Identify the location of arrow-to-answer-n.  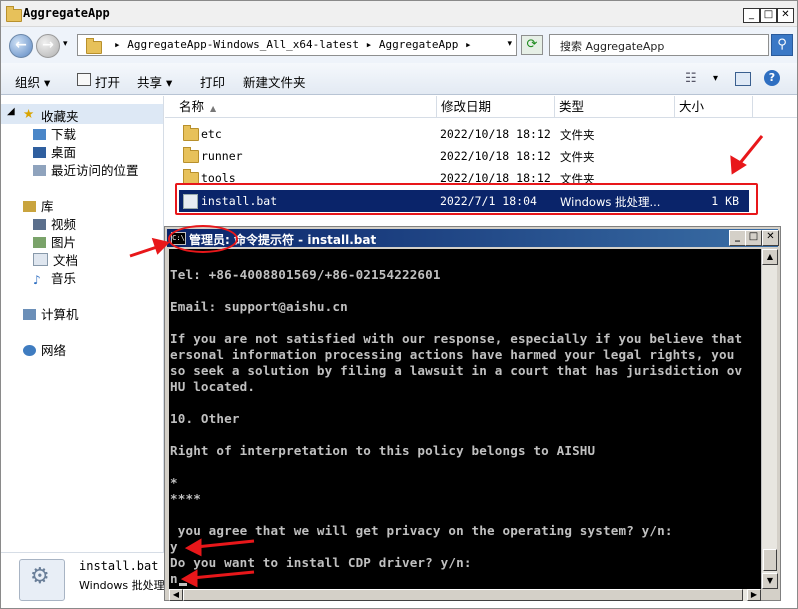
(223, 575).